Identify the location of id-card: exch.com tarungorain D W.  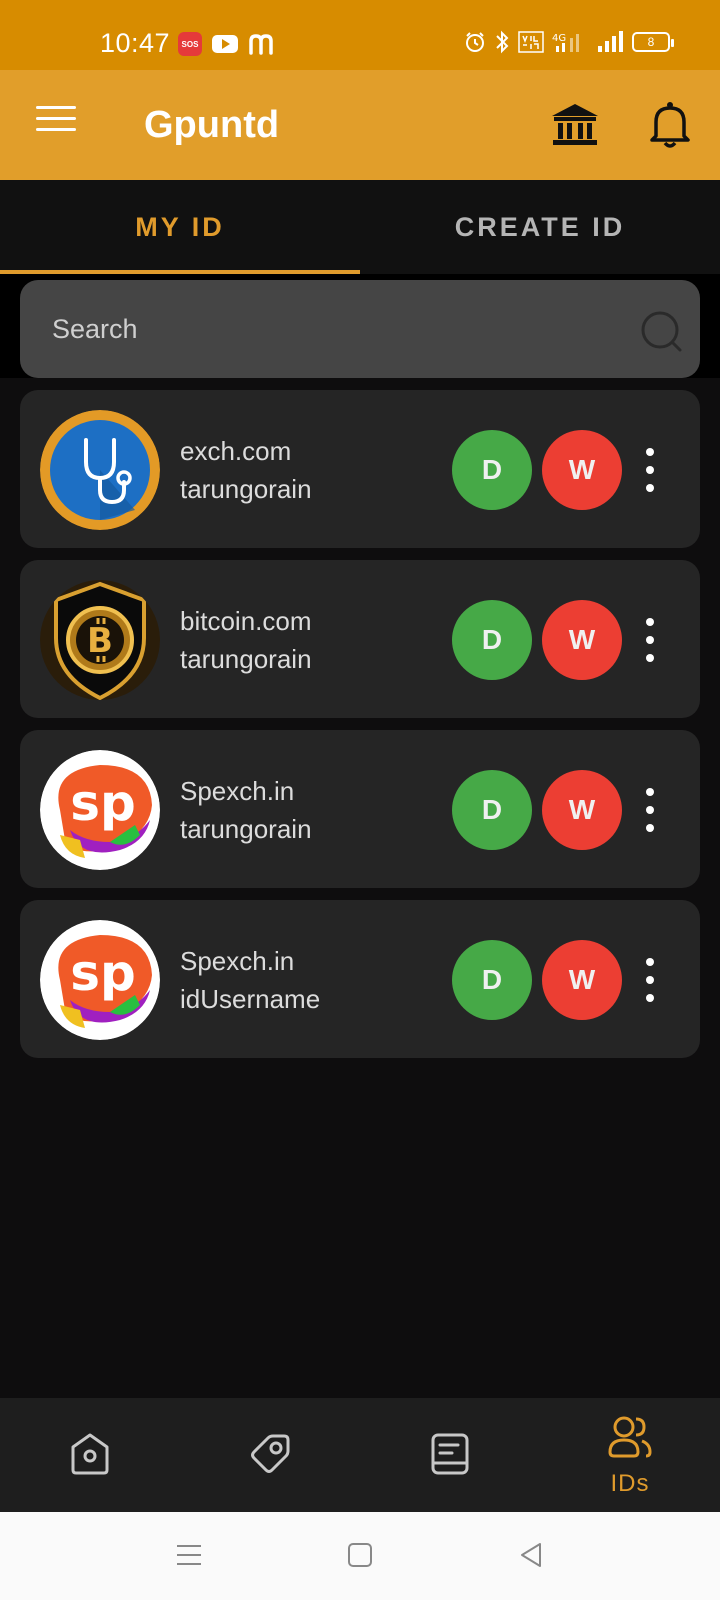
(360, 469).